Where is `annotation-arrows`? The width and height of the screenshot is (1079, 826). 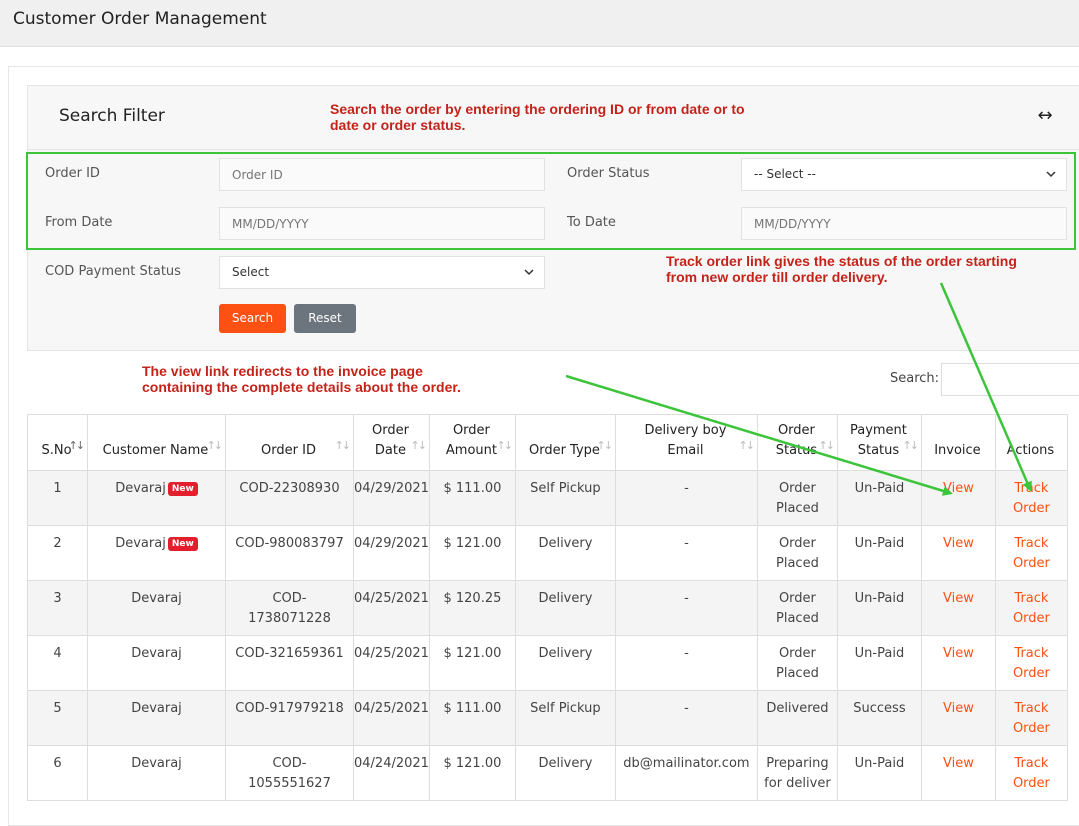 annotation-arrows is located at coordinates (798, 389).